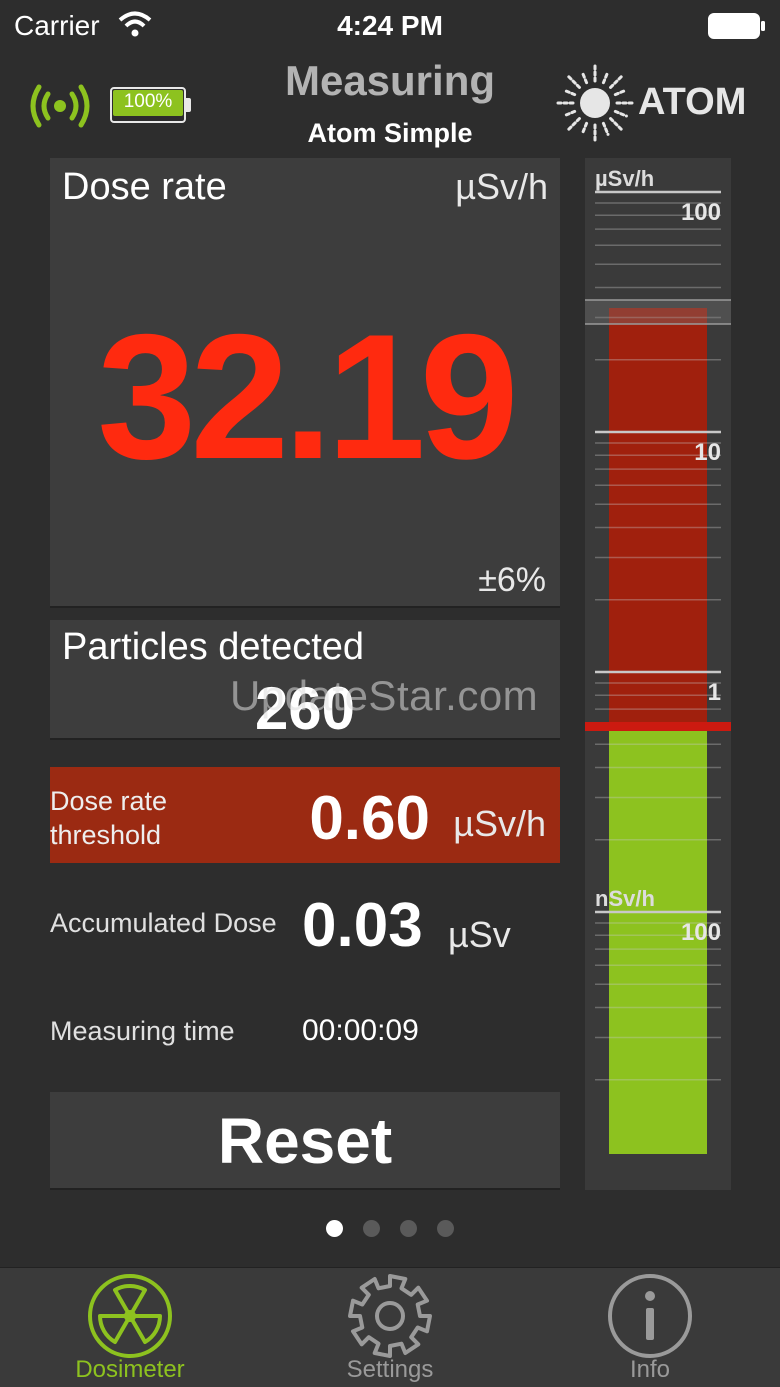 This screenshot has width=780, height=1387. Describe the element at coordinates (148, 101) in the screenshot. I see `device-battery-label: 100%` at that location.